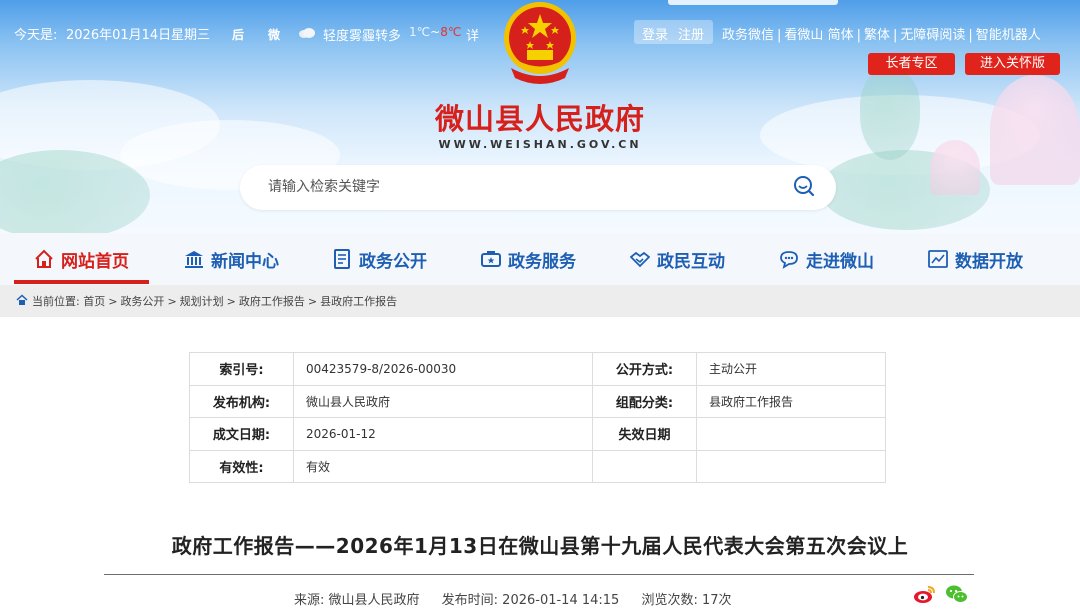  I want to click on service-icon, so click(491, 259).